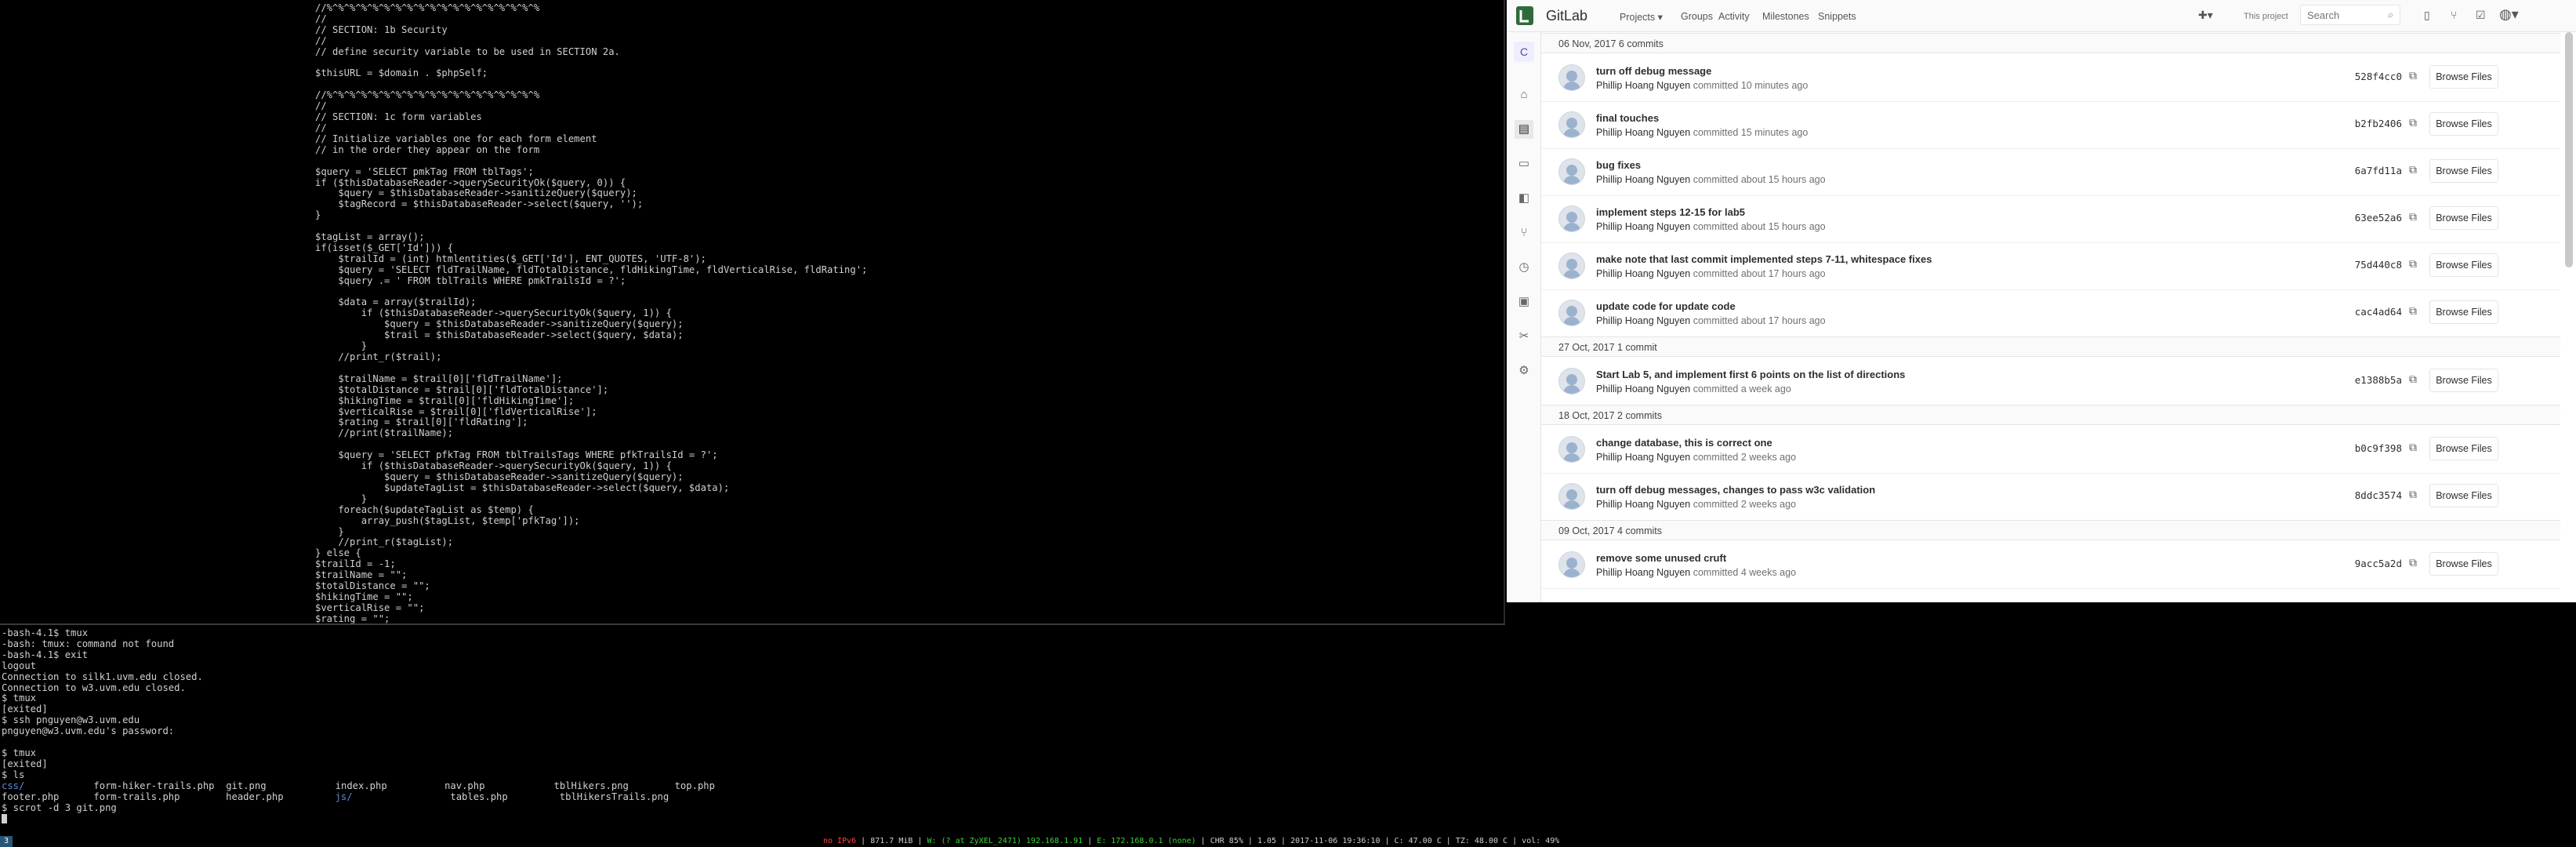 Image resolution: width=2576 pixels, height=847 pixels. Describe the element at coordinates (1524, 129) in the screenshot. I see `repository-icon: ▤` at that location.